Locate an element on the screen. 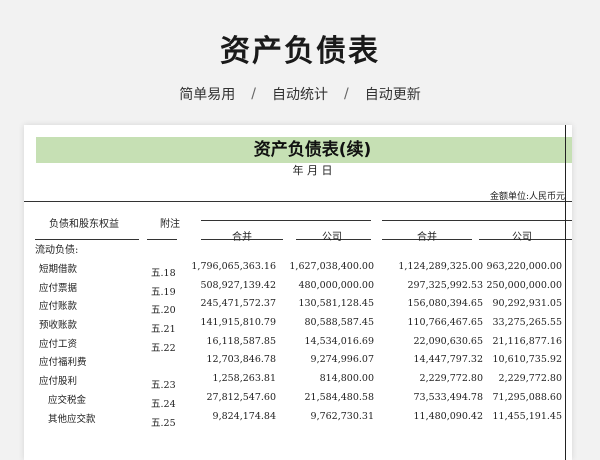  amount-cell: 130,581,128.45 is located at coordinates (336, 303).